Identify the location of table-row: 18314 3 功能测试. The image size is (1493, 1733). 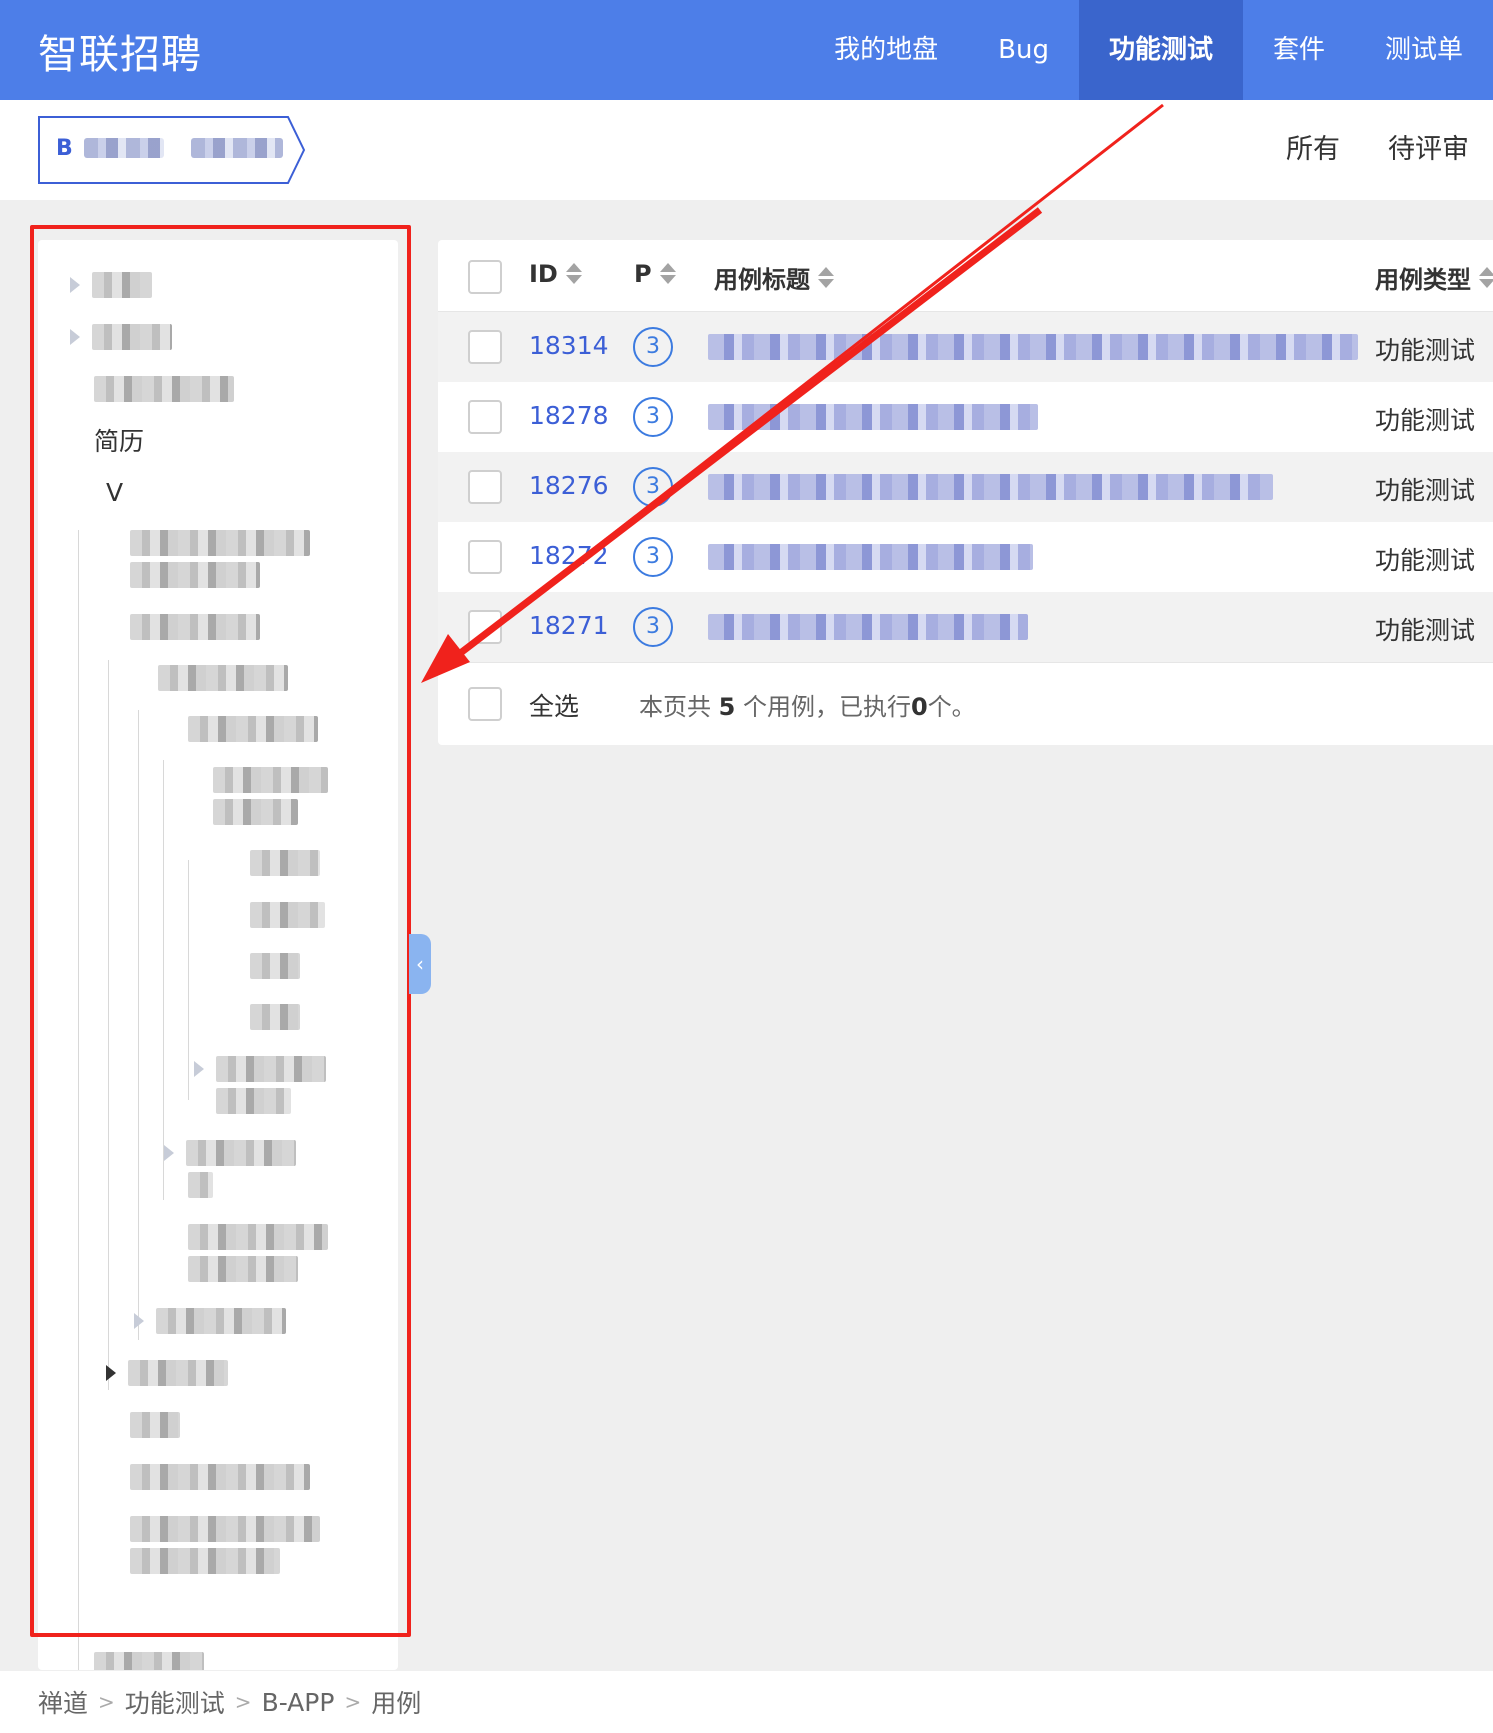
(965, 347).